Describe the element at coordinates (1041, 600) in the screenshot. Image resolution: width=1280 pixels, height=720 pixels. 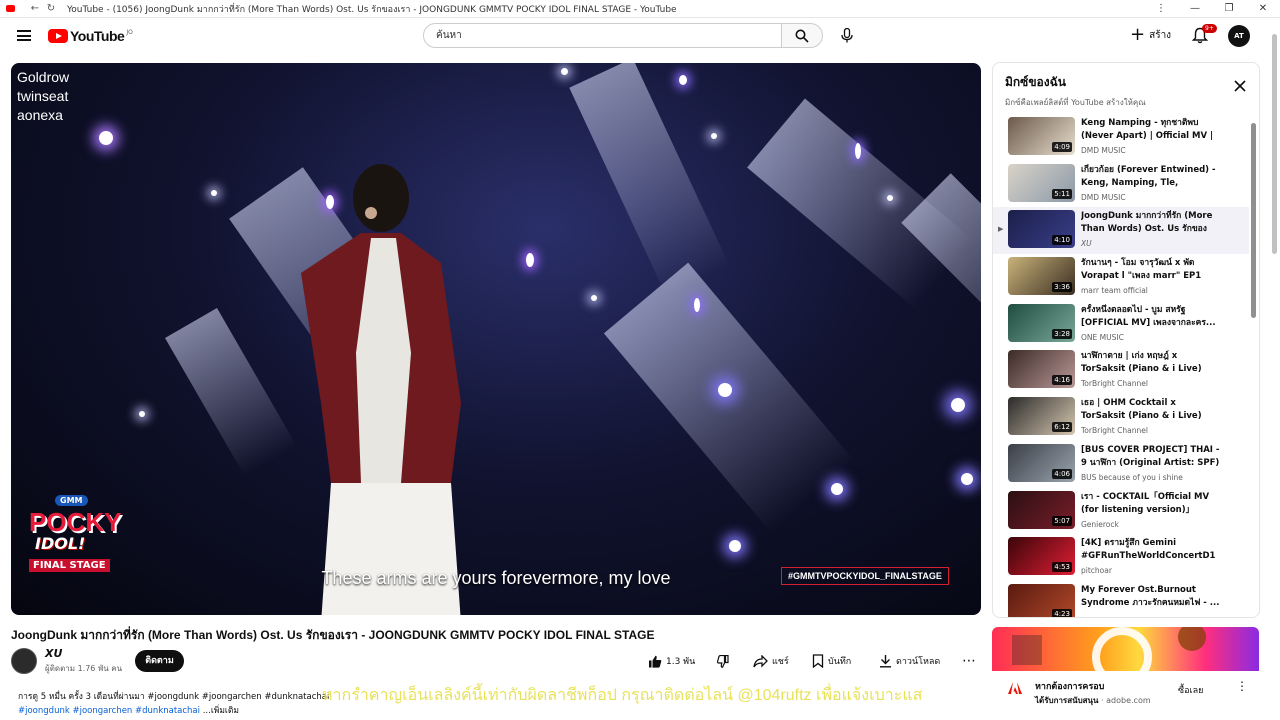
I see `video-thumbnail: 4:23` at that location.